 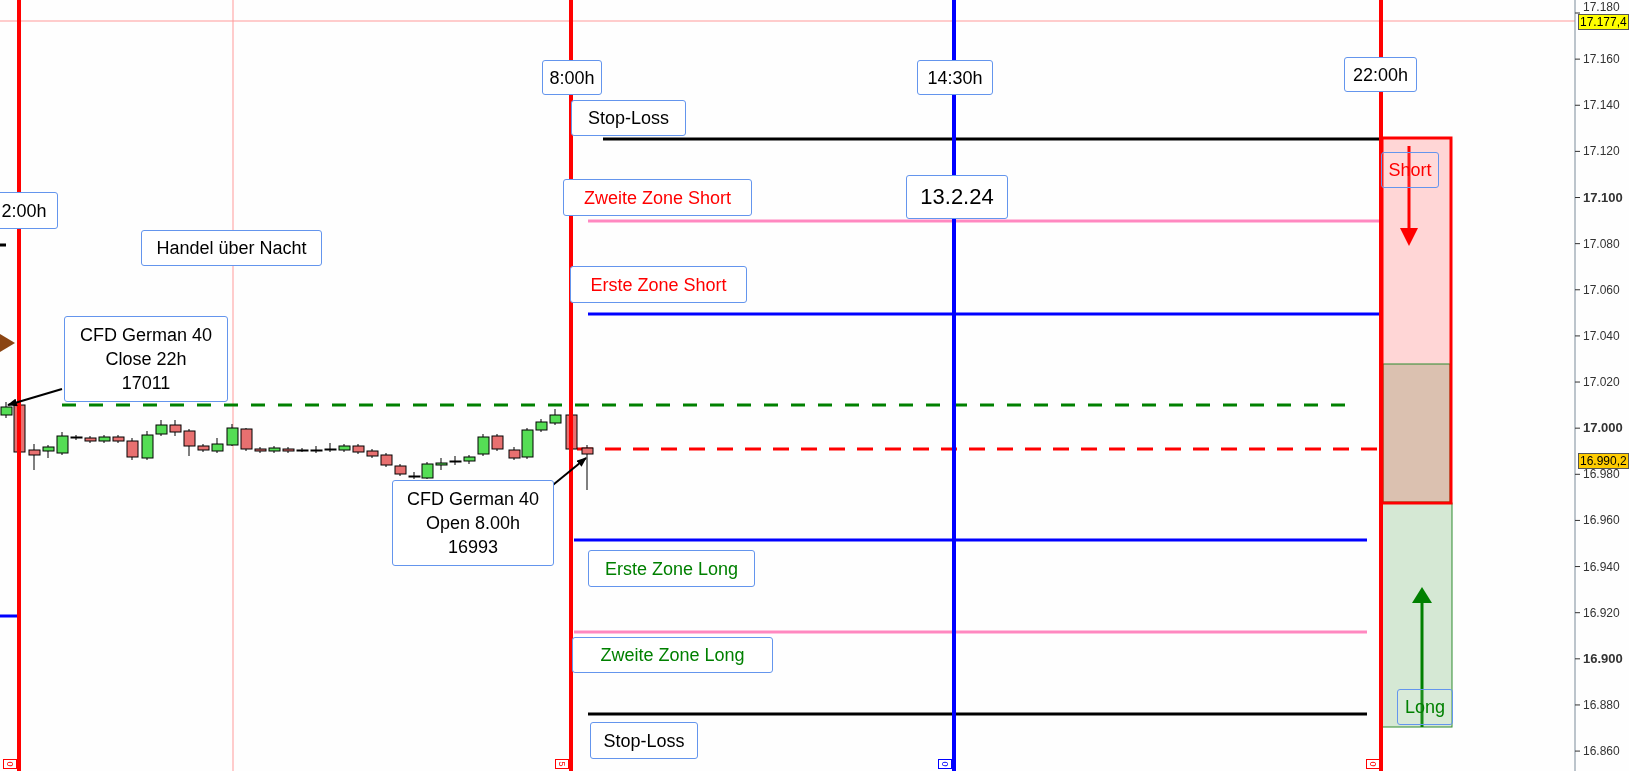 What do you see at coordinates (29, 210) in the screenshot?
I see `time-label: 2:00h` at bounding box center [29, 210].